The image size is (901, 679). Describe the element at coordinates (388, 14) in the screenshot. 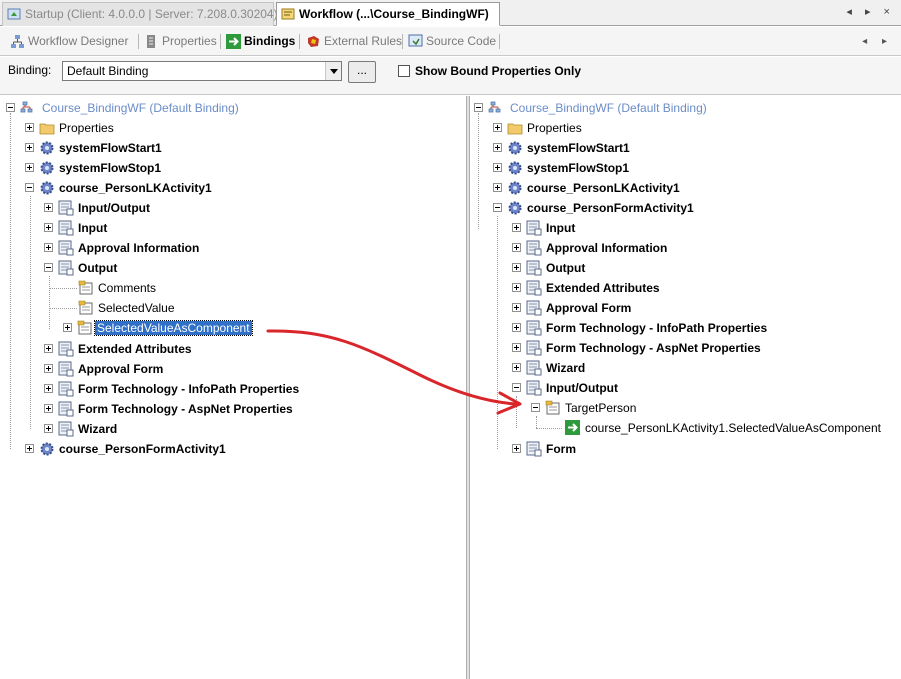

I see `tab-workflow: Workflow (...\Course_BindingWF)` at that location.